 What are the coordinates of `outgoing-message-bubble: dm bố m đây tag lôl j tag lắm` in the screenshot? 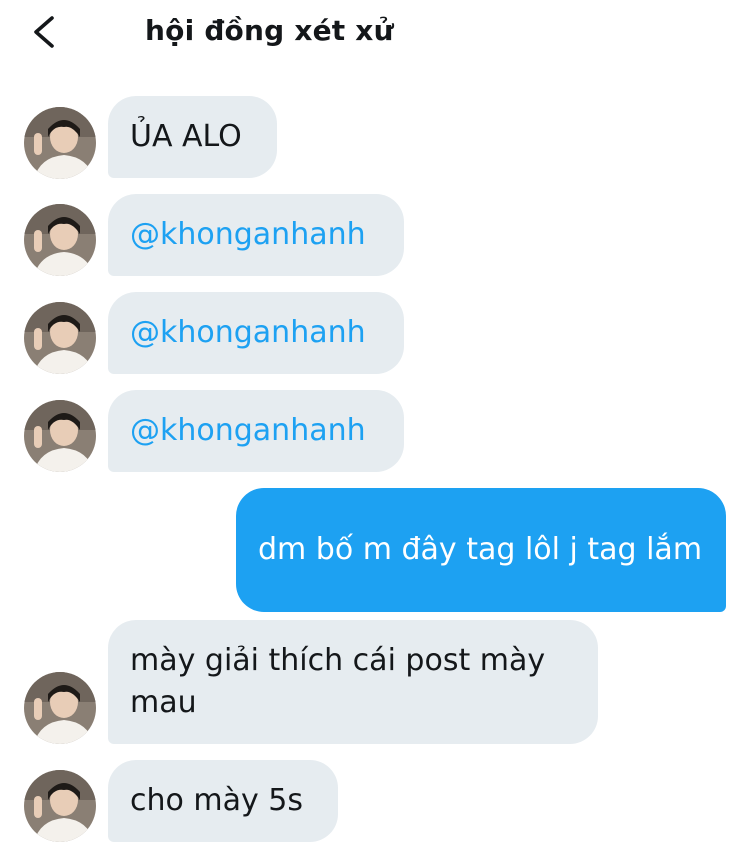 It's located at (481, 550).